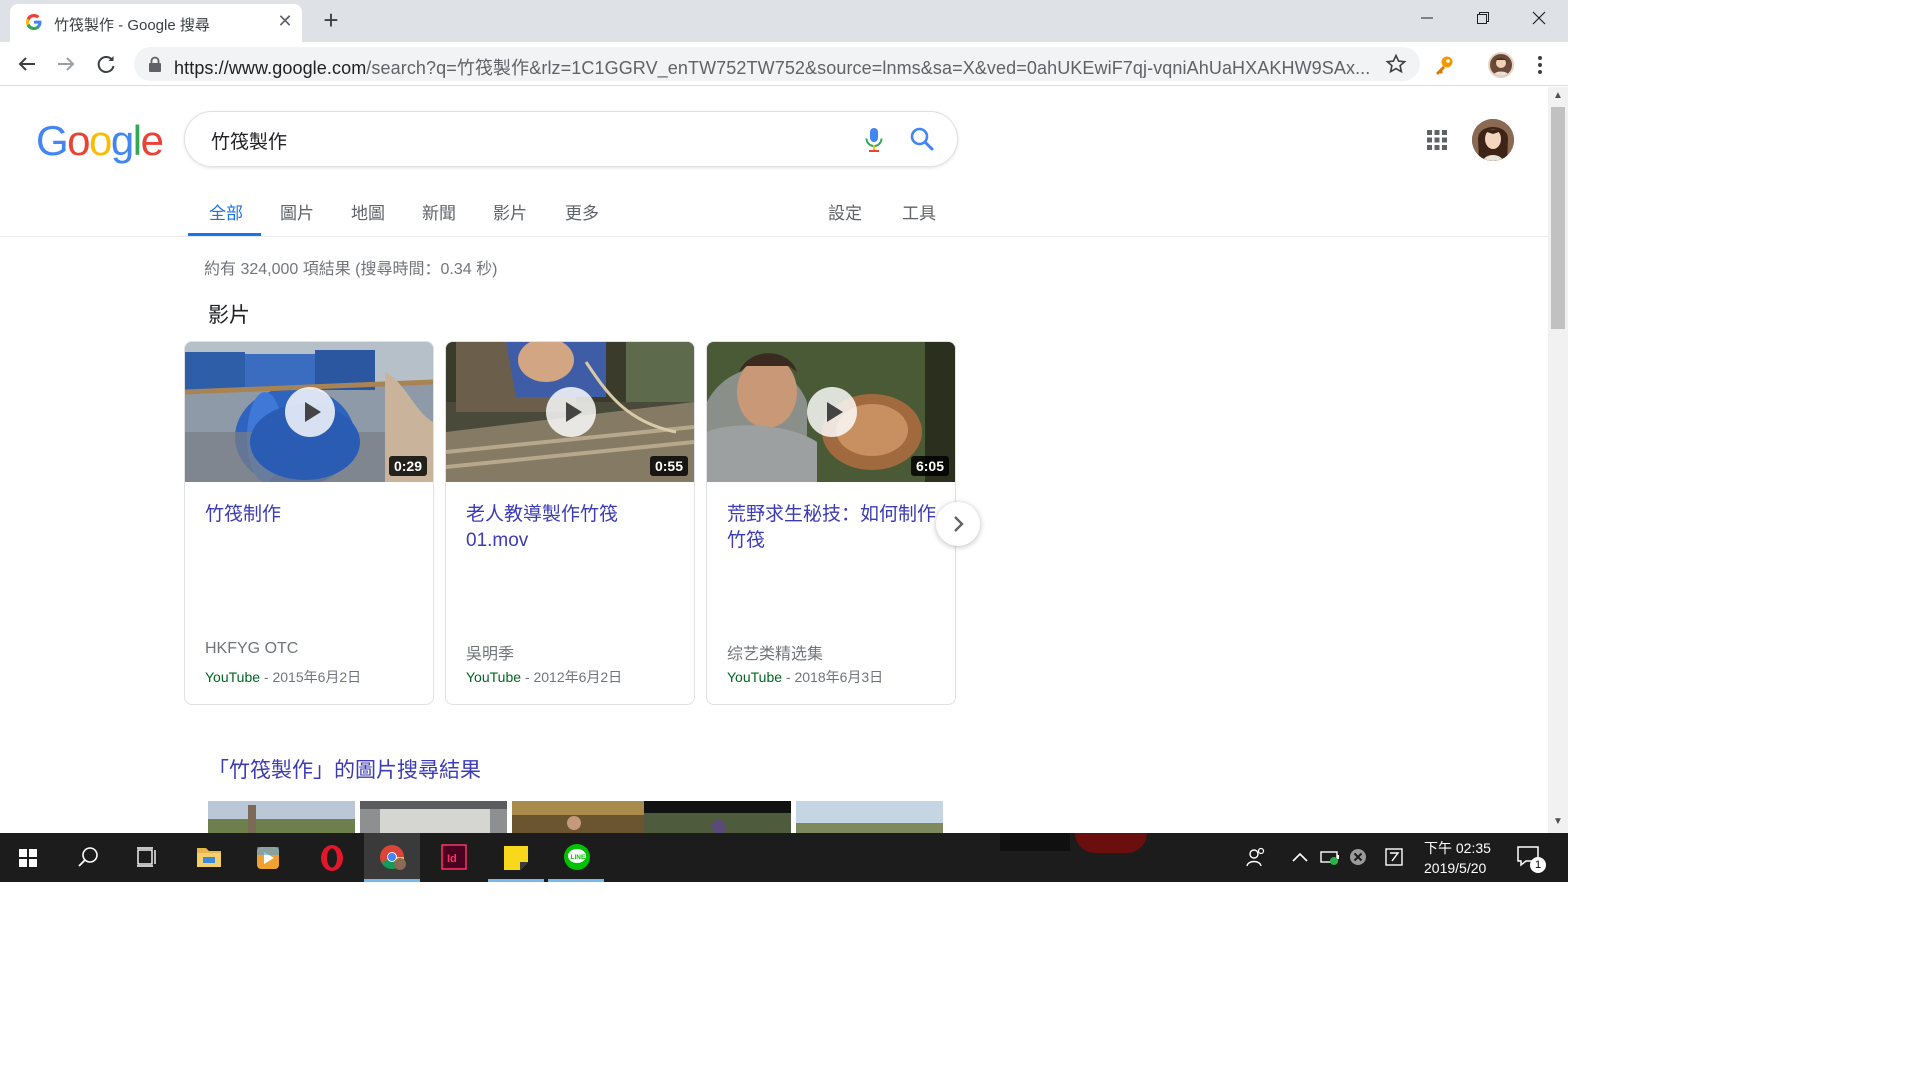 The height and width of the screenshot is (1080, 1920). Describe the element at coordinates (784, 857) in the screenshot. I see `windows-taskbar: Id LINE 下午 02:35 2019/5/20 1` at that location.